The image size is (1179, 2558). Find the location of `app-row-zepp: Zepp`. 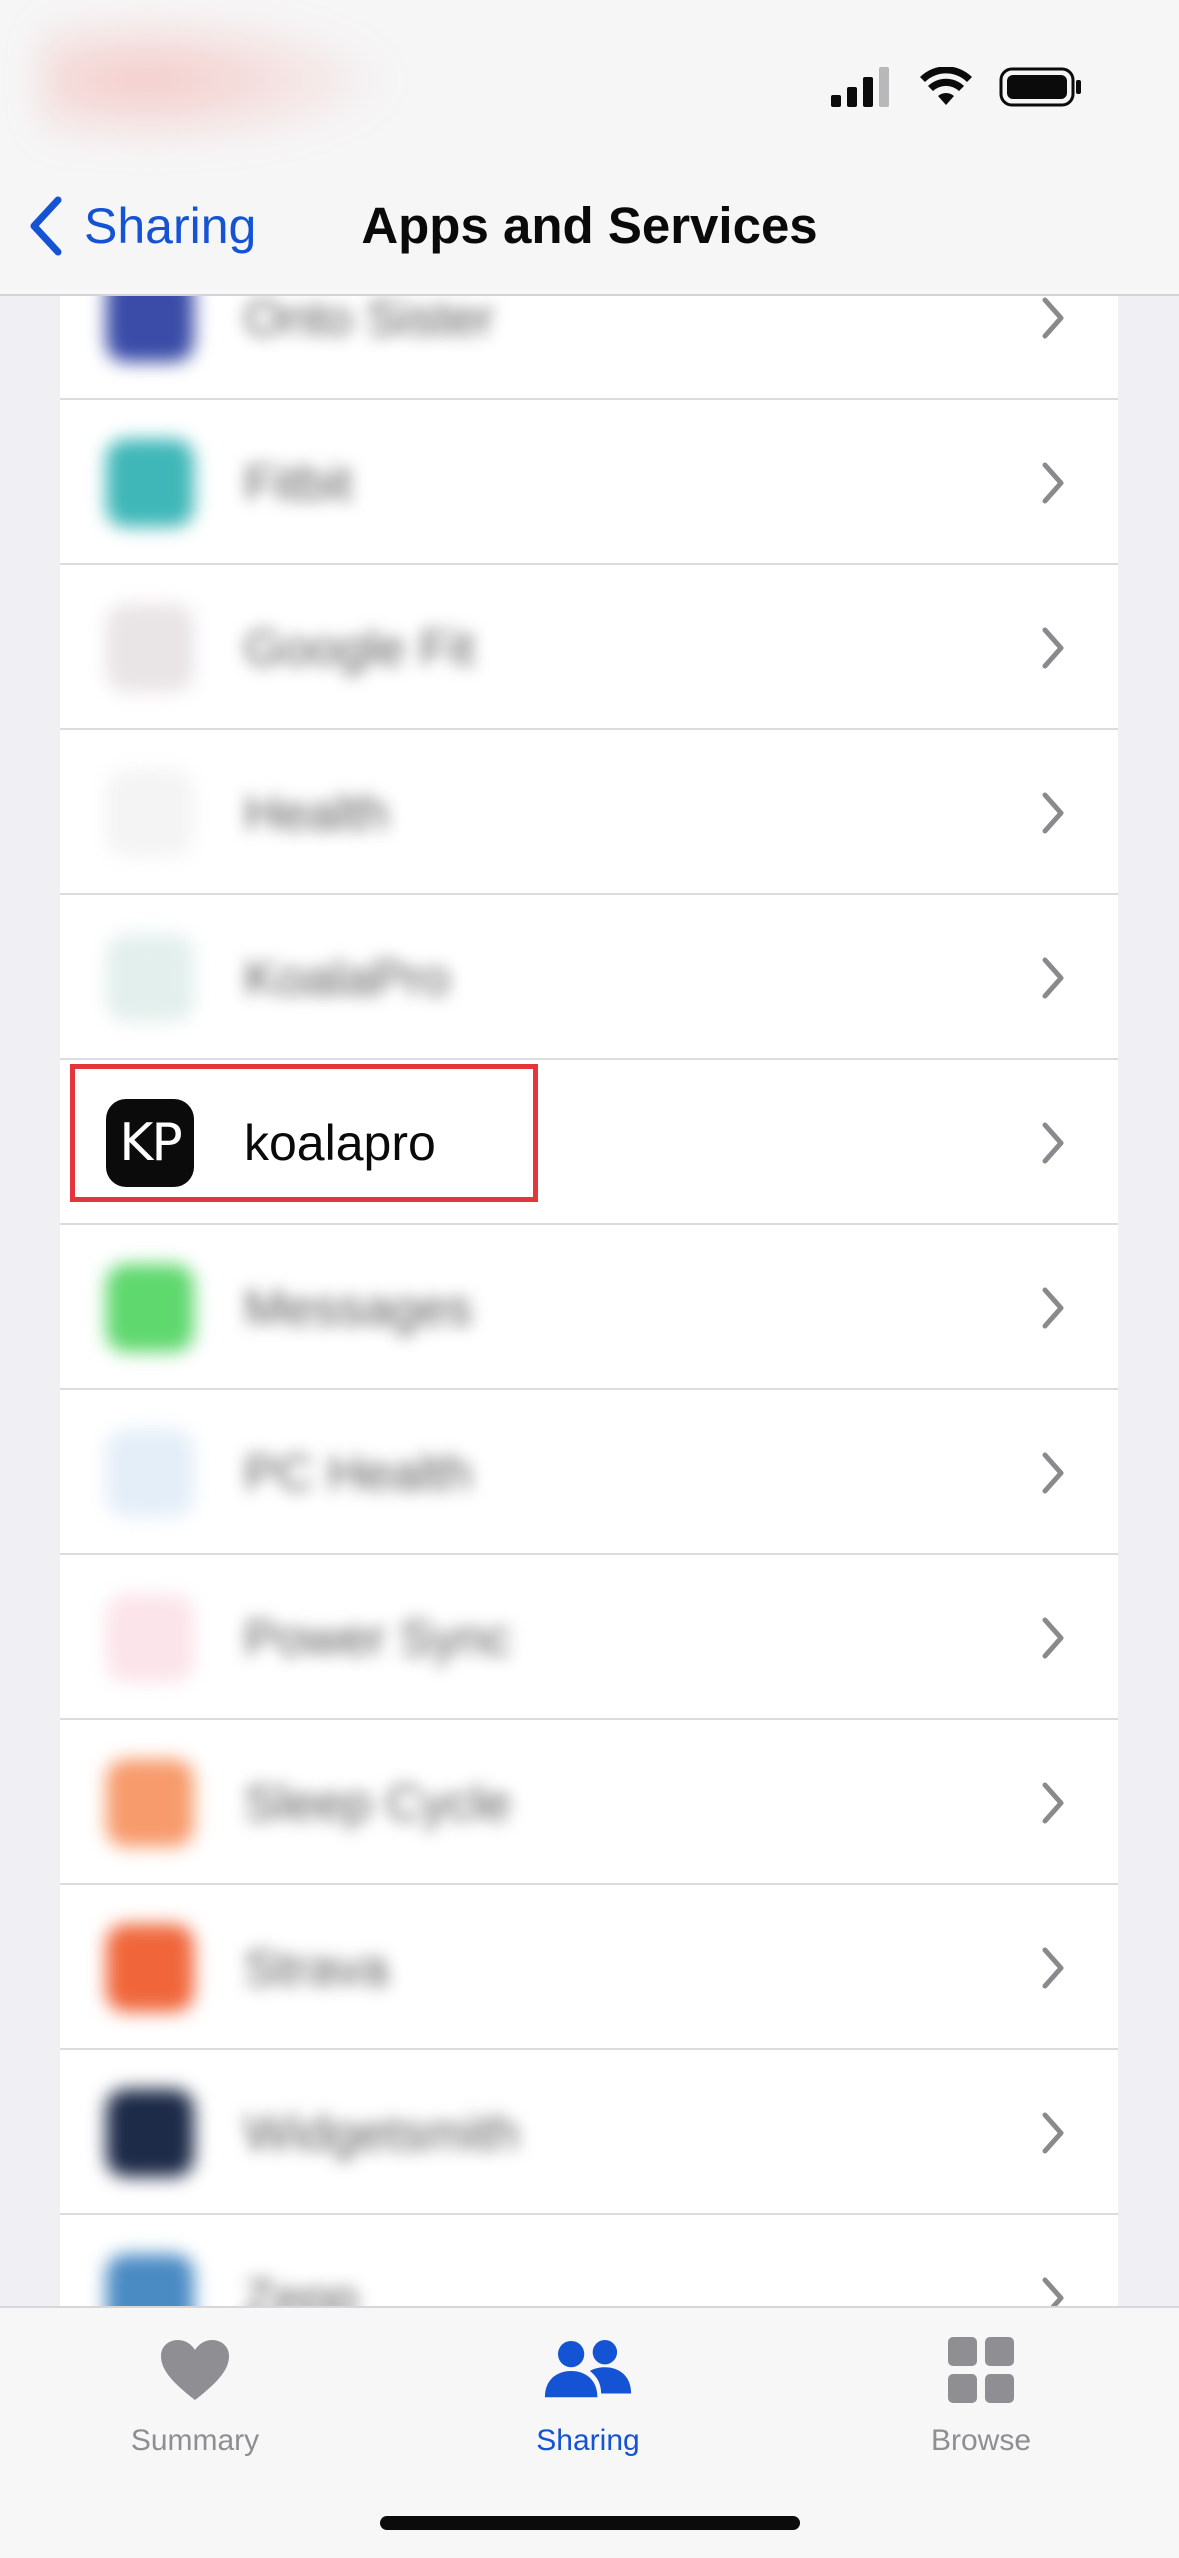

app-row-zepp: Zepp is located at coordinates (589, 2261).